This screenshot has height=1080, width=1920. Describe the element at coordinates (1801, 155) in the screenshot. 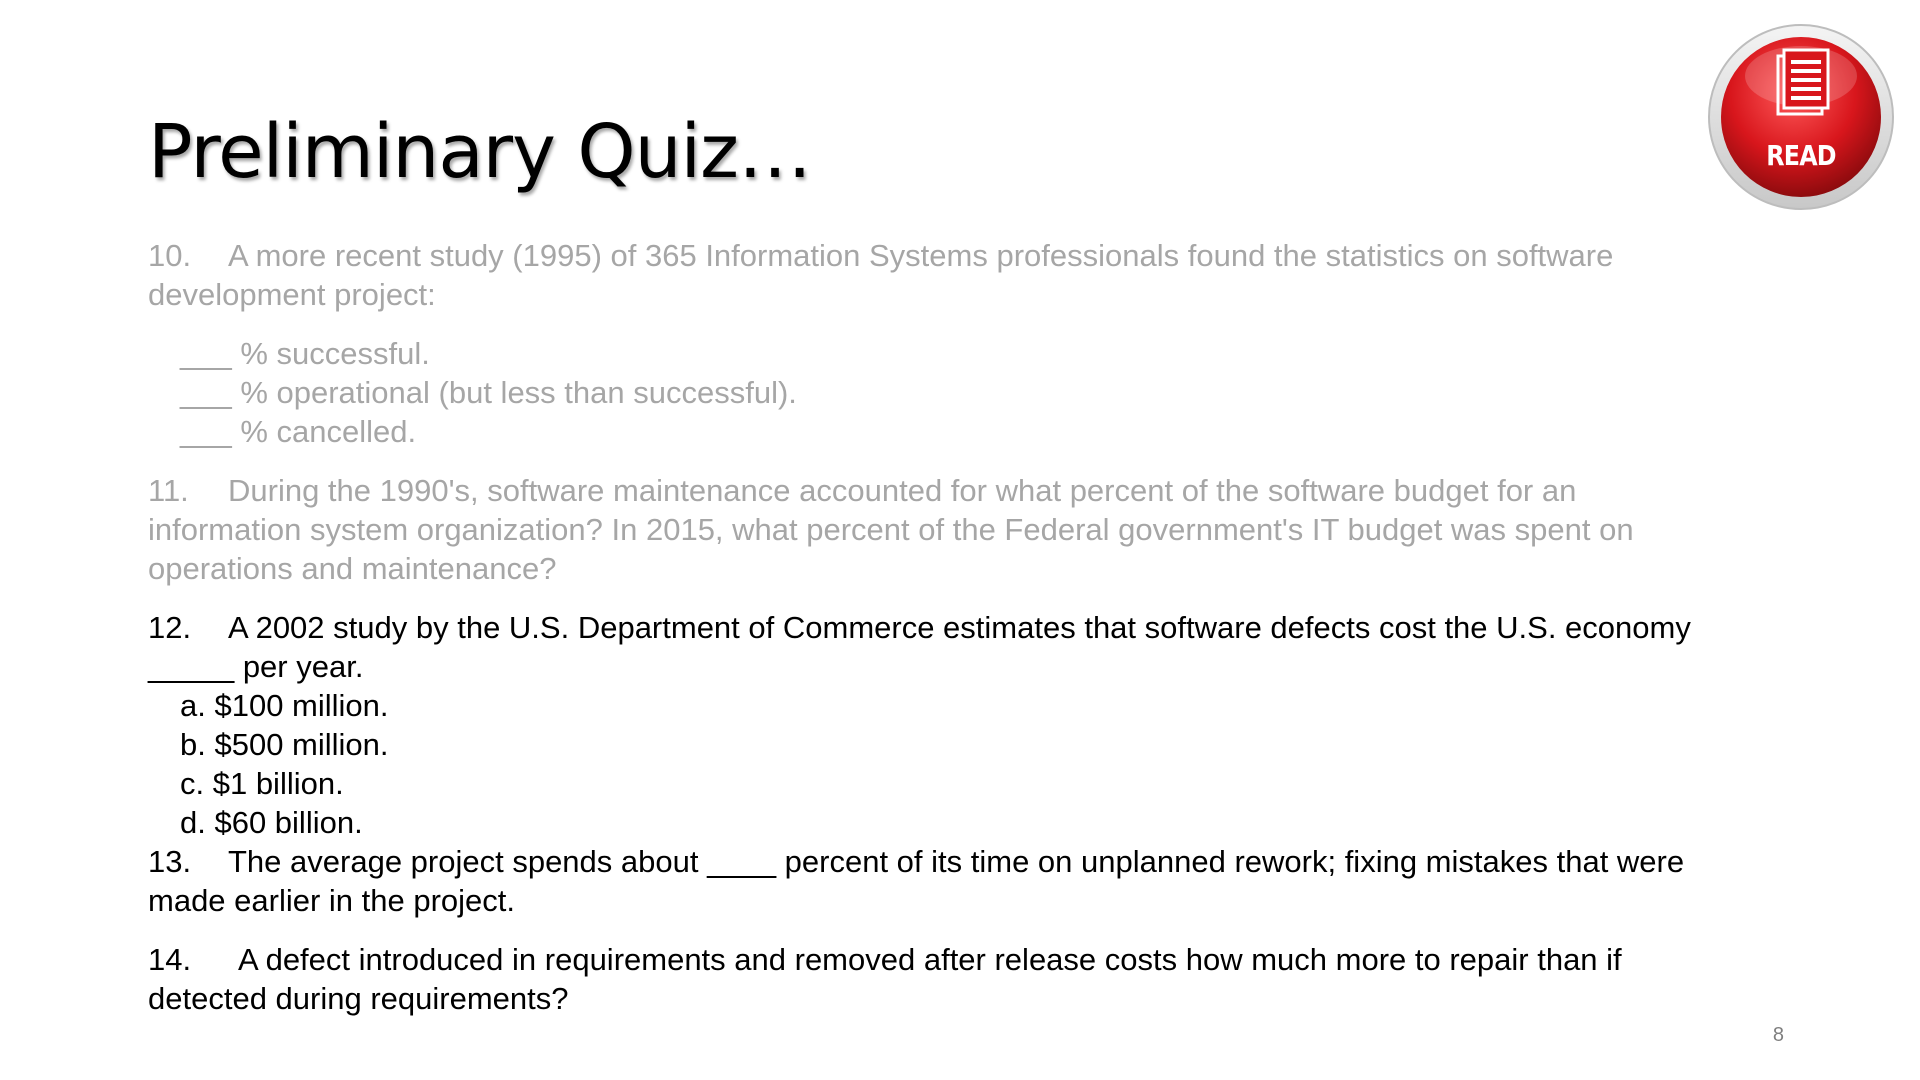

I see `read-badge-label: READ` at that location.